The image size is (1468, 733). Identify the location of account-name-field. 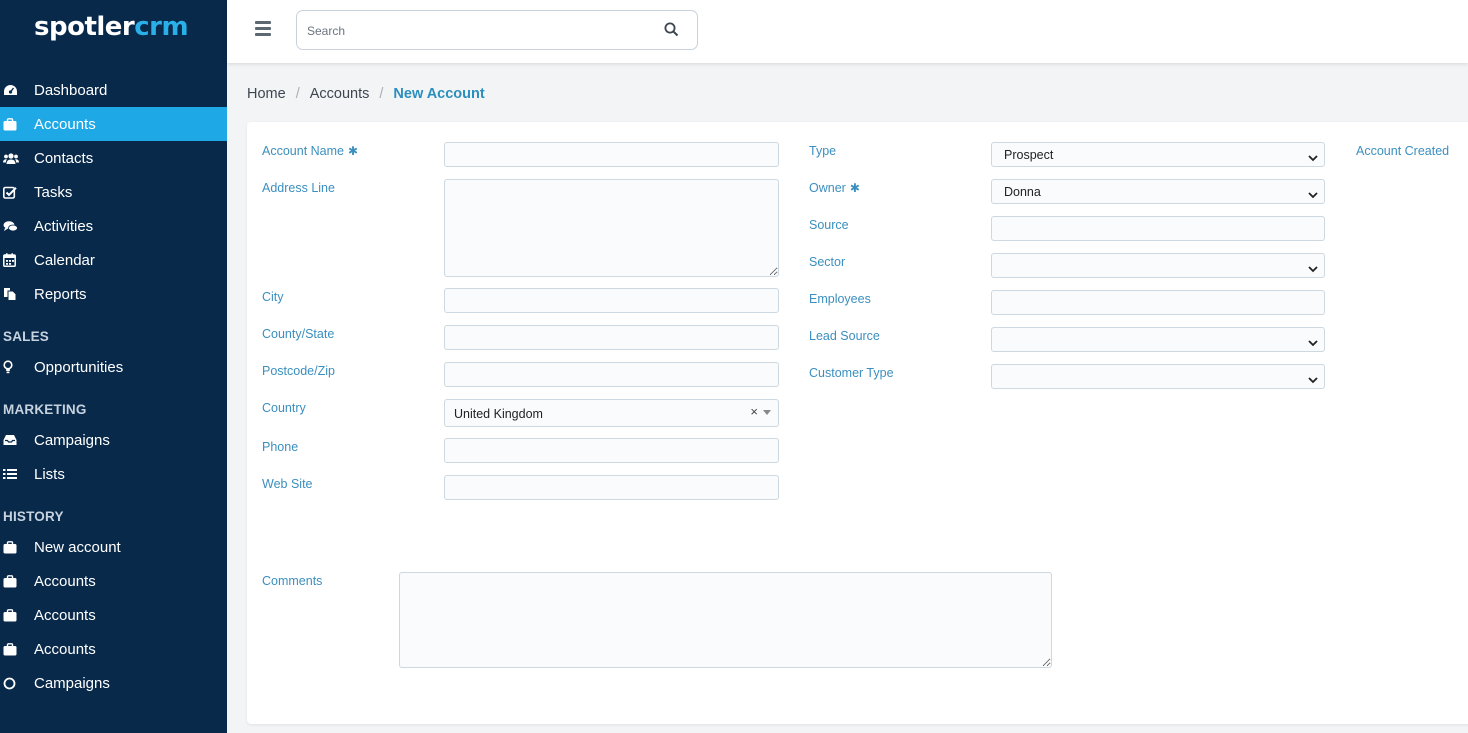
(611, 154).